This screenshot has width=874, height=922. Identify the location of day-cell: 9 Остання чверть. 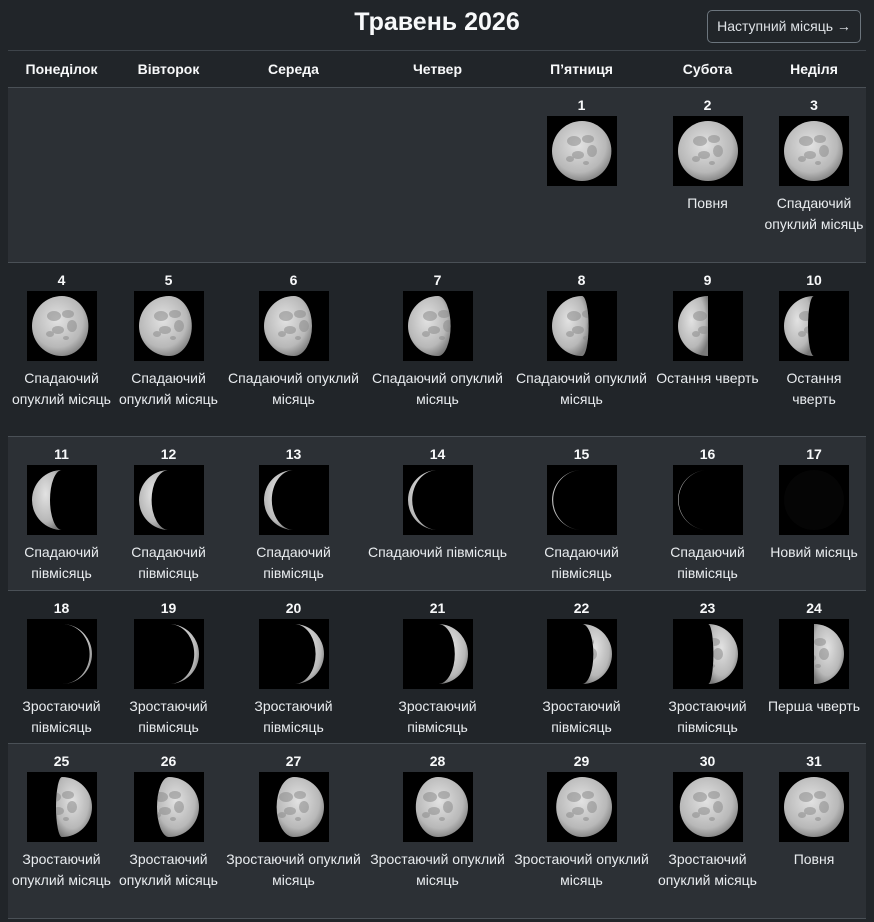
(707, 349).